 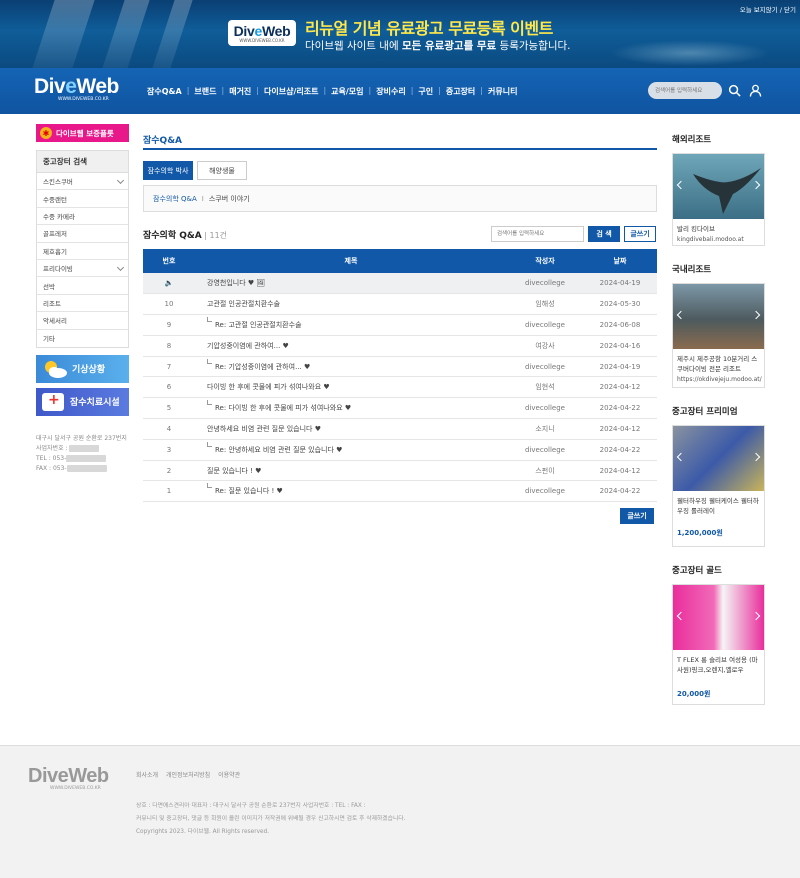 What do you see at coordinates (82, 162) in the screenshot?
I see `market-search-title: 중고장터 검색` at bounding box center [82, 162].